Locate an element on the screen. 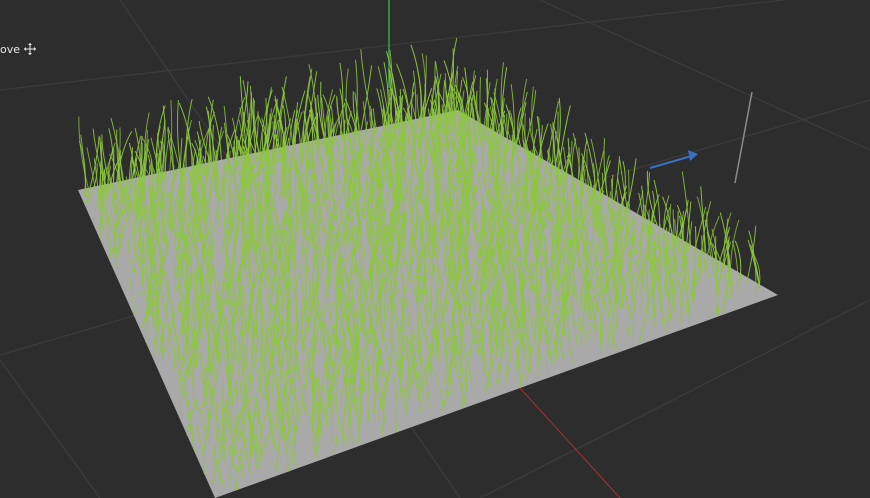 The image size is (870, 498). grass-strand is located at coordinates (462, 261).